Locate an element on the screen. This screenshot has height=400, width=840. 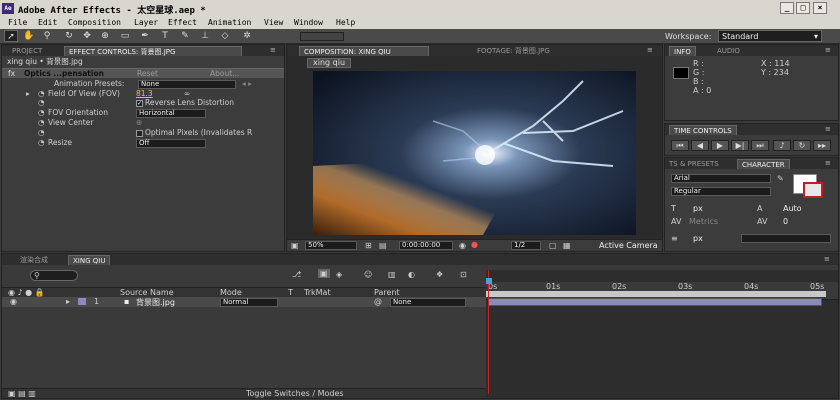
last-frame-button: ⏭ is located at coordinates (760, 145).